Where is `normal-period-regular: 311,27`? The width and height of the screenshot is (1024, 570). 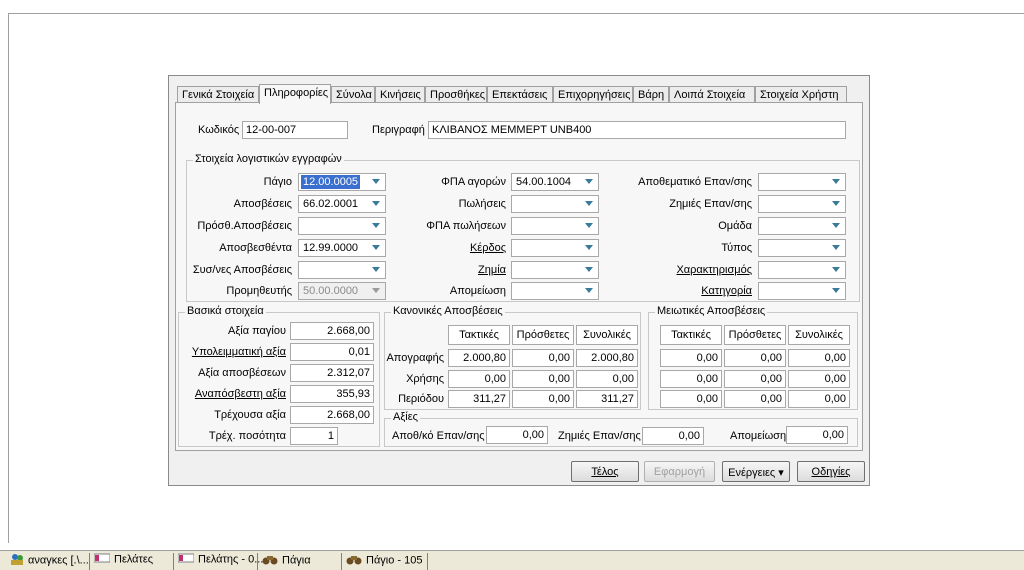
normal-period-regular: 311,27 is located at coordinates (479, 399).